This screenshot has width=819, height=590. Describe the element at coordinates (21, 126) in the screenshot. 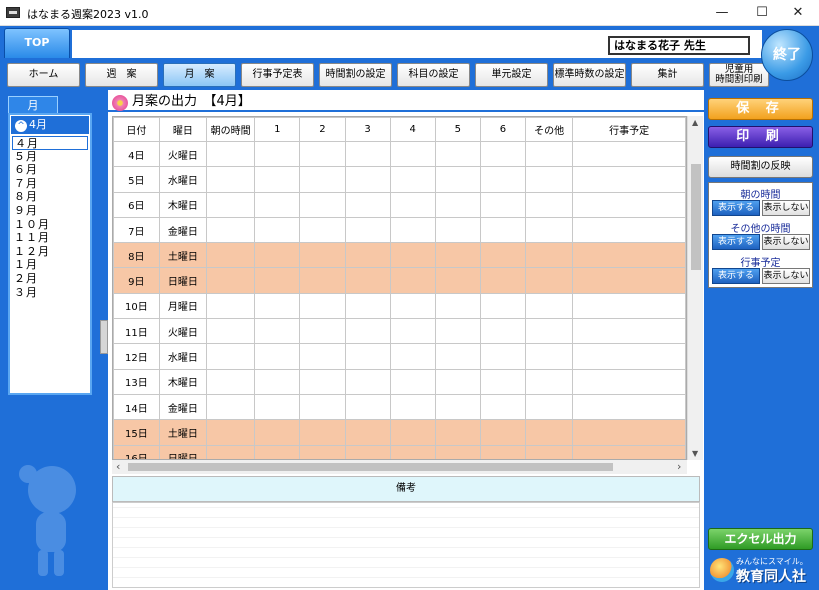

I see `chevron-up-icon: ^` at that location.